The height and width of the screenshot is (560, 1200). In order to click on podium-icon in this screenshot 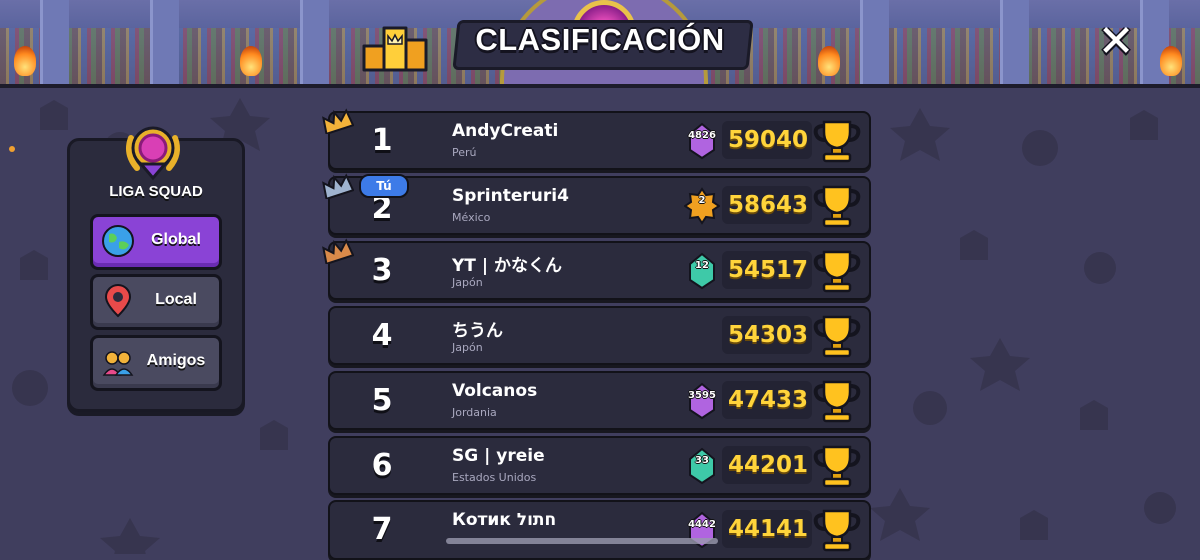, I will do `click(395, 49)`.